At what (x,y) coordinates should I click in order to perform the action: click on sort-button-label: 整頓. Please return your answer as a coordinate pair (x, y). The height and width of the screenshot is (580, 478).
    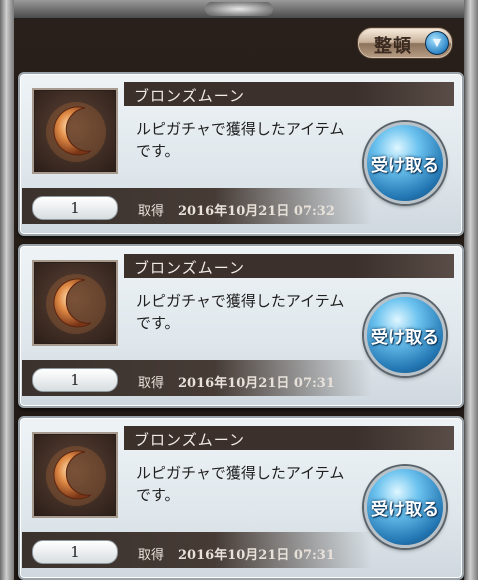
    Looking at the image, I should click on (393, 46).